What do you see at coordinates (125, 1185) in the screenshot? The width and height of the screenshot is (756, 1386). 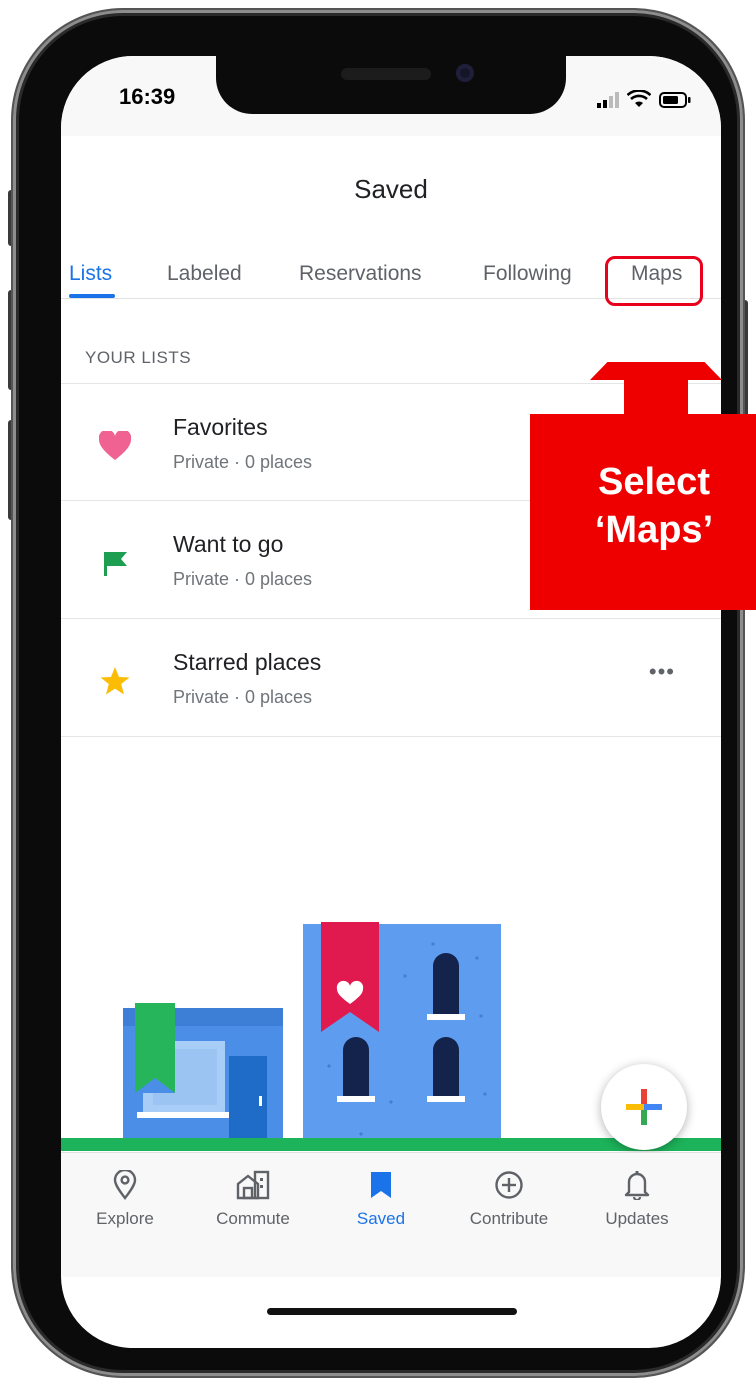 I see `location-pin-icon` at bounding box center [125, 1185].